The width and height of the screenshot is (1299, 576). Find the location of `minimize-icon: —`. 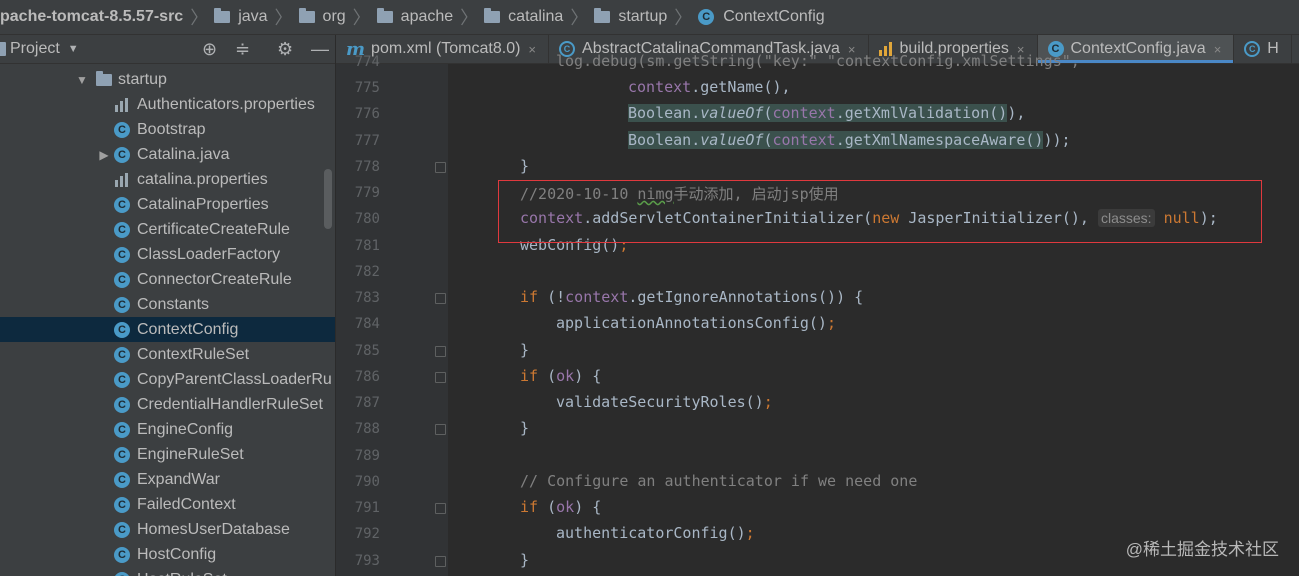

minimize-icon: — is located at coordinates (320, 49).